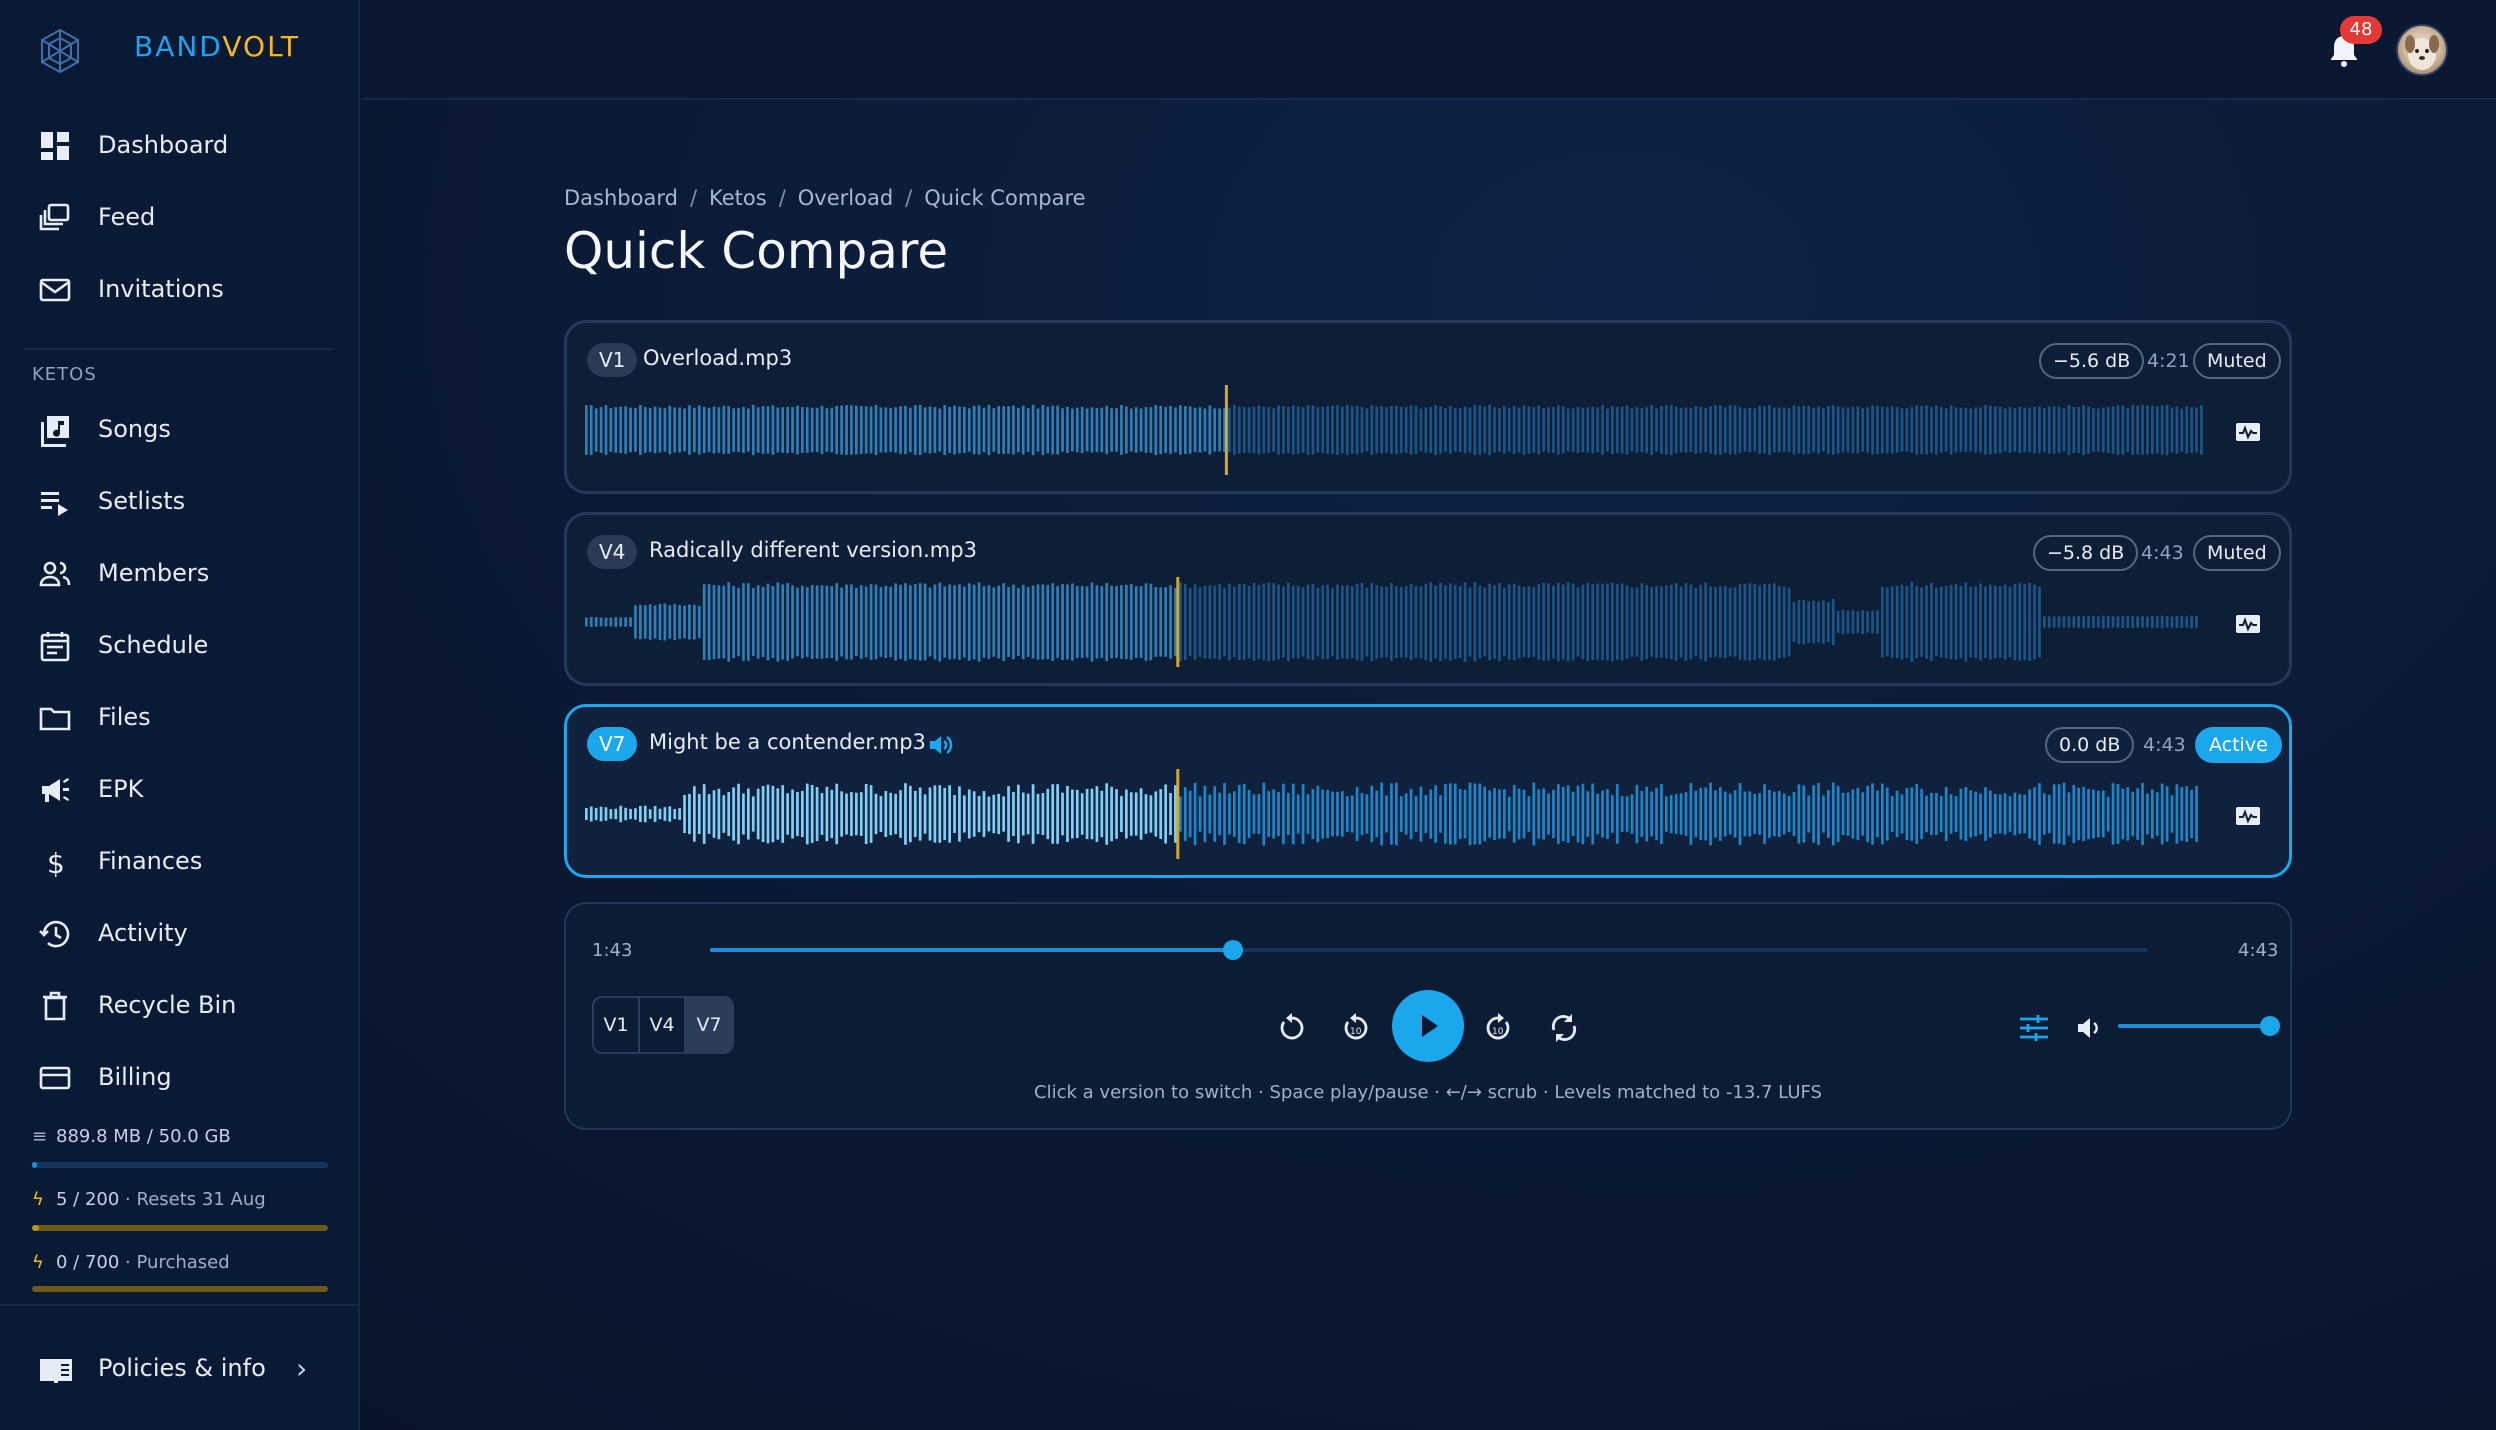 This screenshot has height=1430, width=2496. What do you see at coordinates (179, 717) in the screenshot?
I see `nav-files: Files` at bounding box center [179, 717].